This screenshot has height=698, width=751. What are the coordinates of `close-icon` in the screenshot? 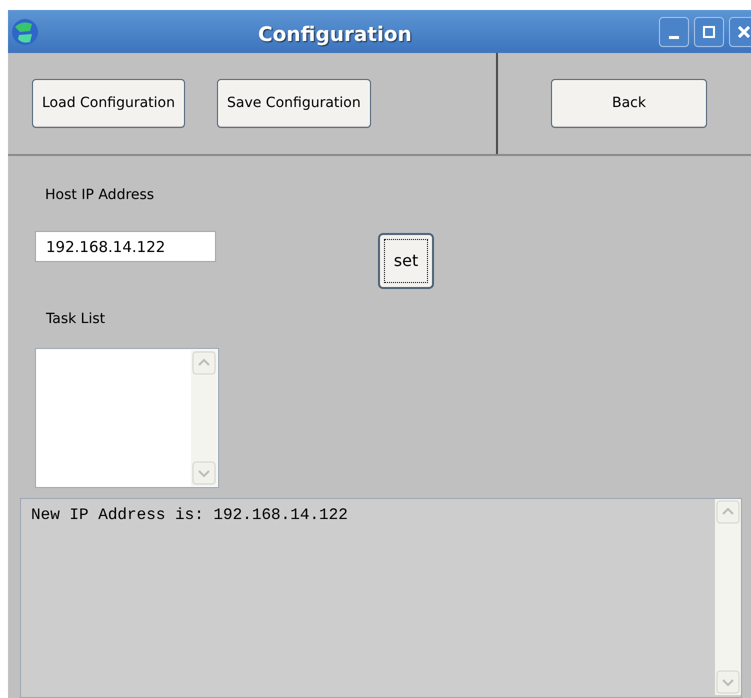 It's located at (744, 32).